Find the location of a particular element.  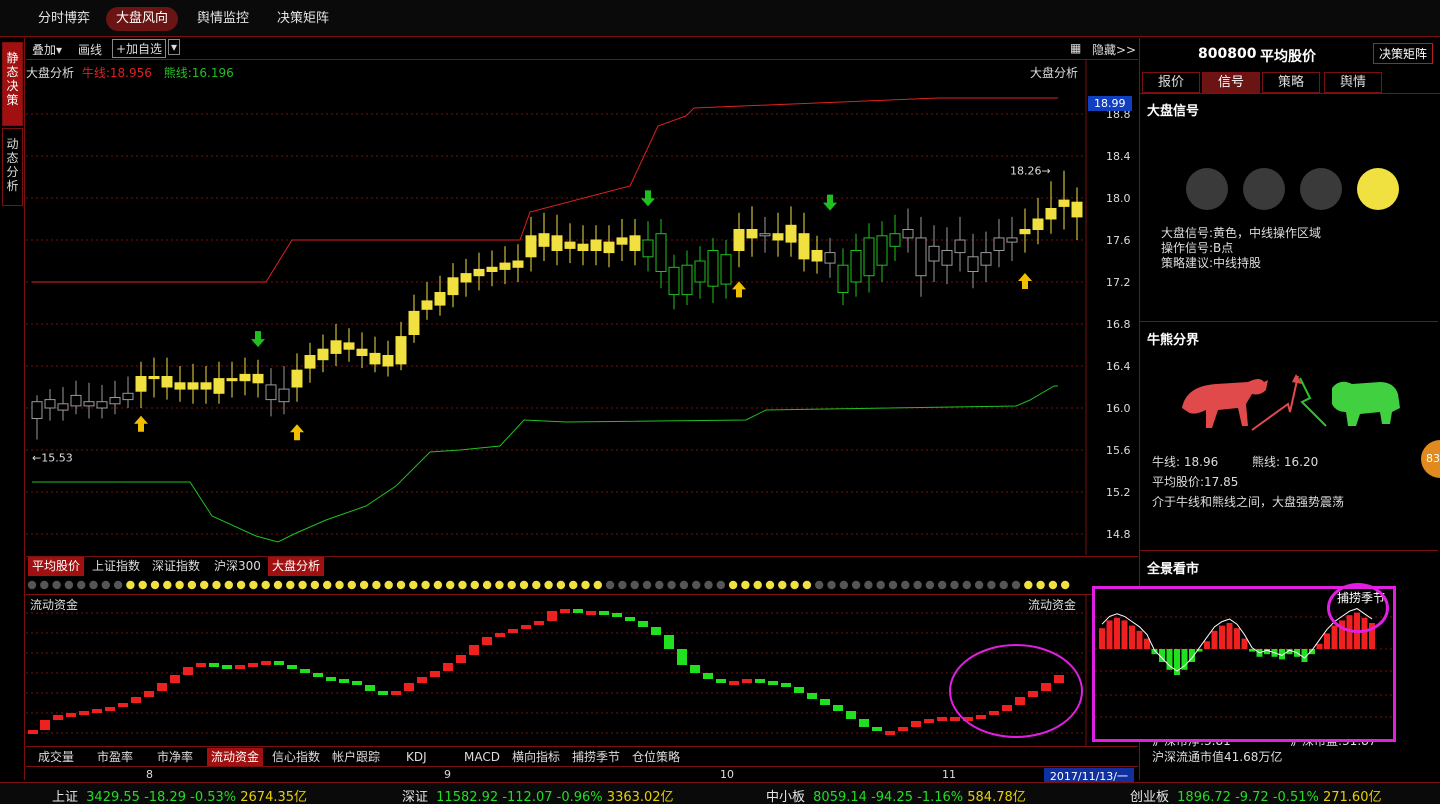

decision-matrix-button: 决策矩阵 is located at coordinates (1402, 53).